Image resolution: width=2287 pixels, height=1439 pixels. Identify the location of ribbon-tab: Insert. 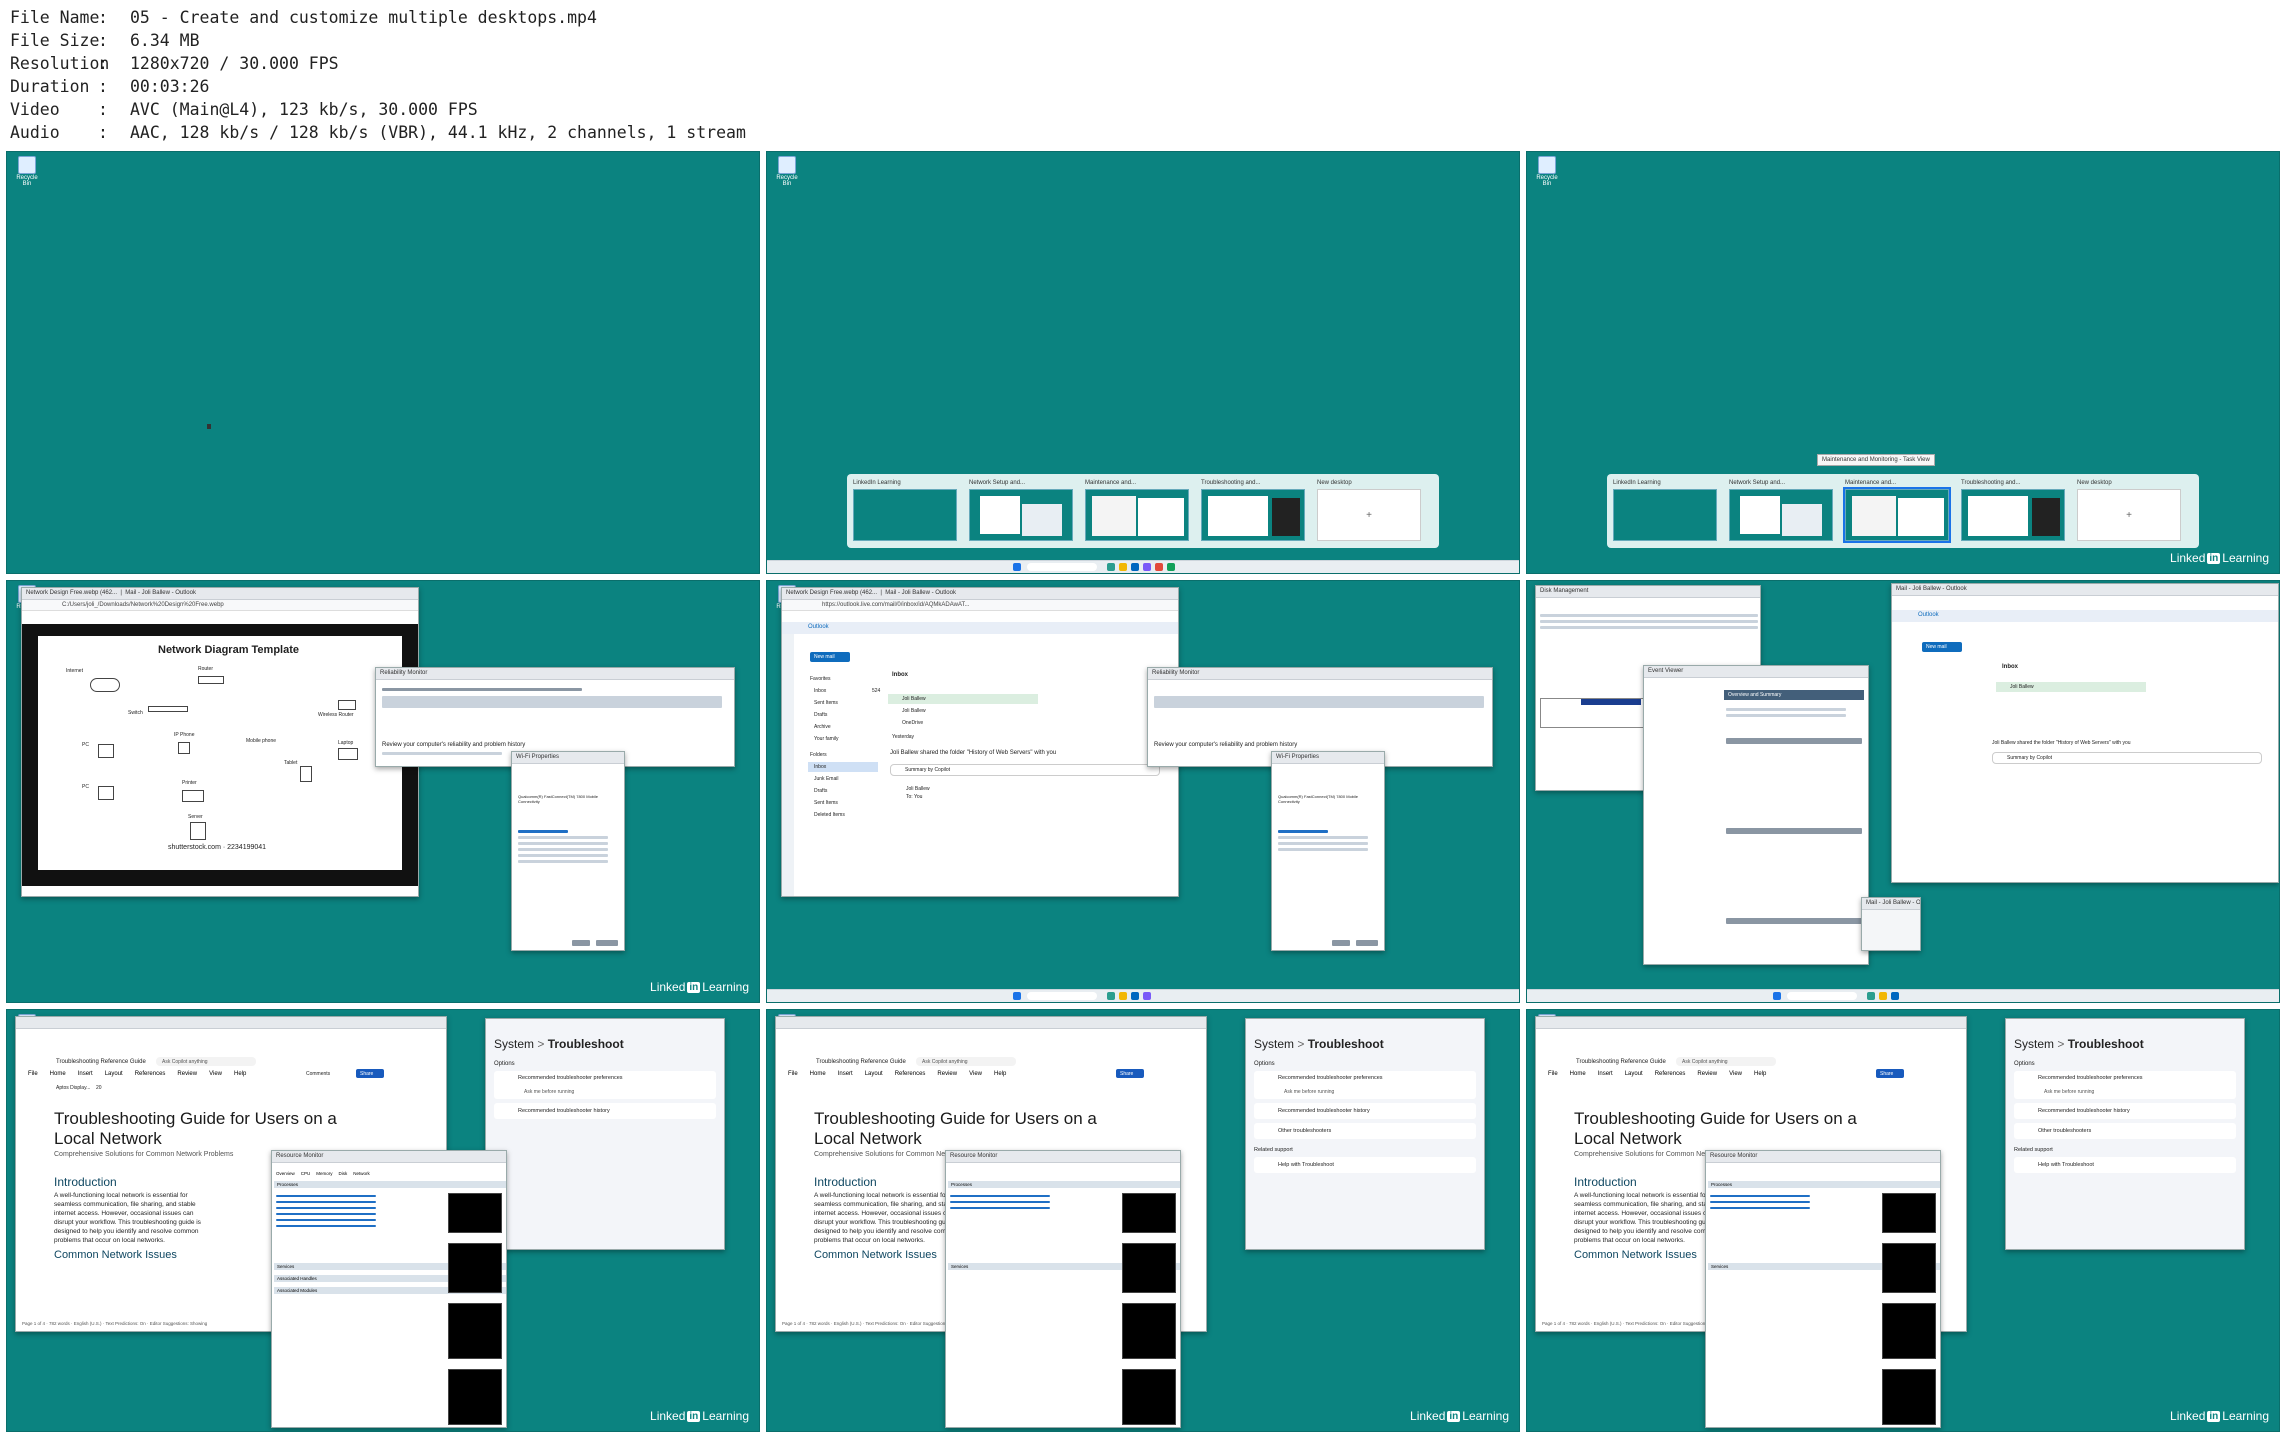
(85, 1074).